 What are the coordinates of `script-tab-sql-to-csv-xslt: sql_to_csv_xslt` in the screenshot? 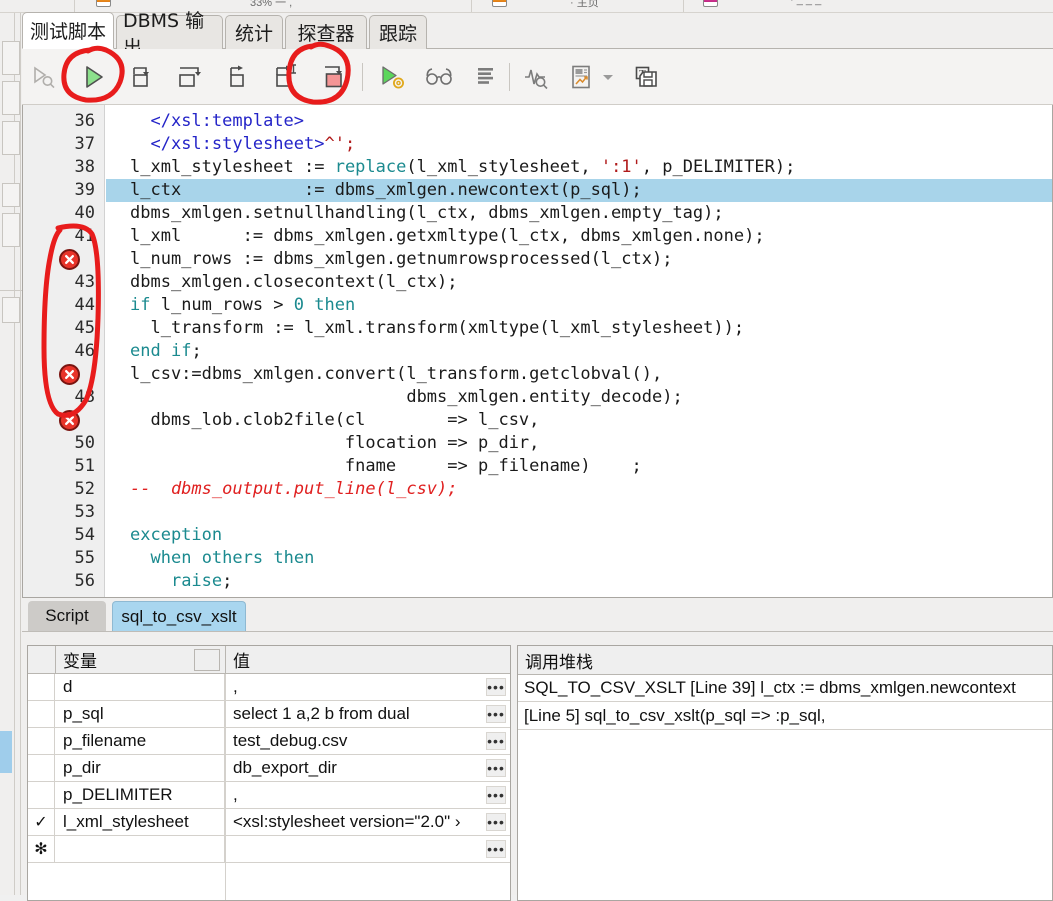 It's located at (179, 616).